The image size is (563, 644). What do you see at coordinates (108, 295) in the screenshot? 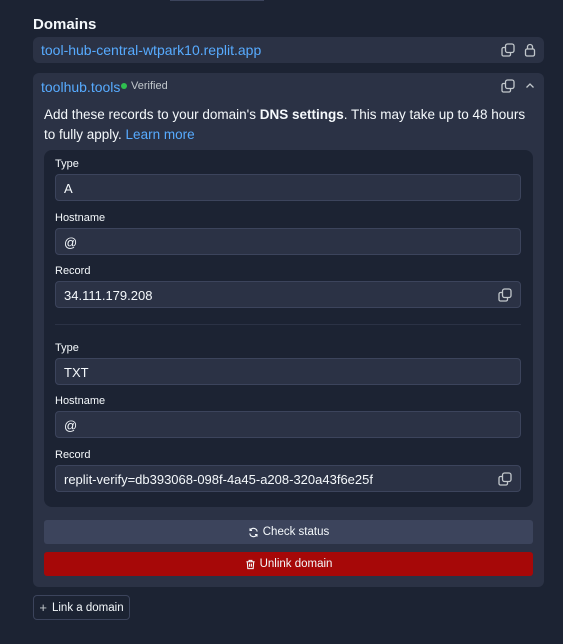
I see `record-value: 34.111.179.208` at bounding box center [108, 295].